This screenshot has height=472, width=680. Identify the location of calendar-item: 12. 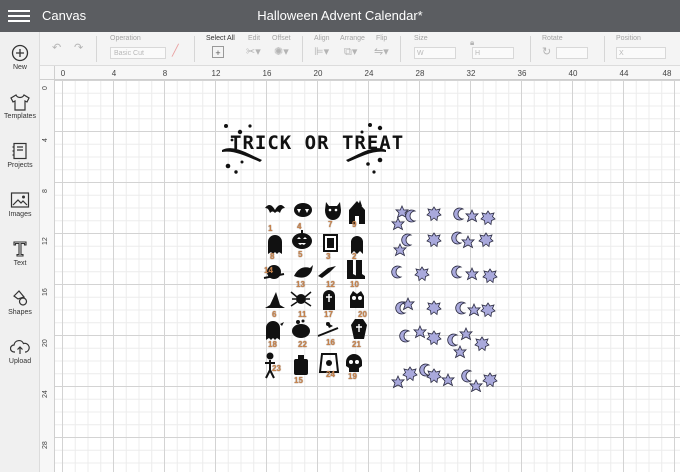
(328, 275).